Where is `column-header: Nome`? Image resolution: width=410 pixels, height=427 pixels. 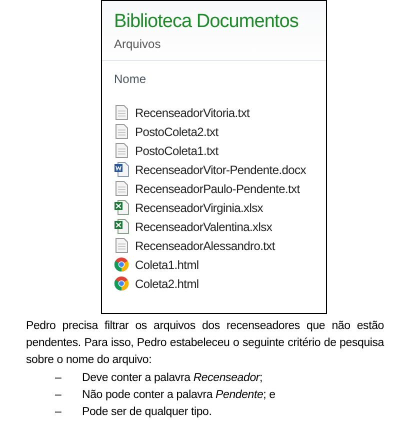 column-header: Nome is located at coordinates (130, 79).